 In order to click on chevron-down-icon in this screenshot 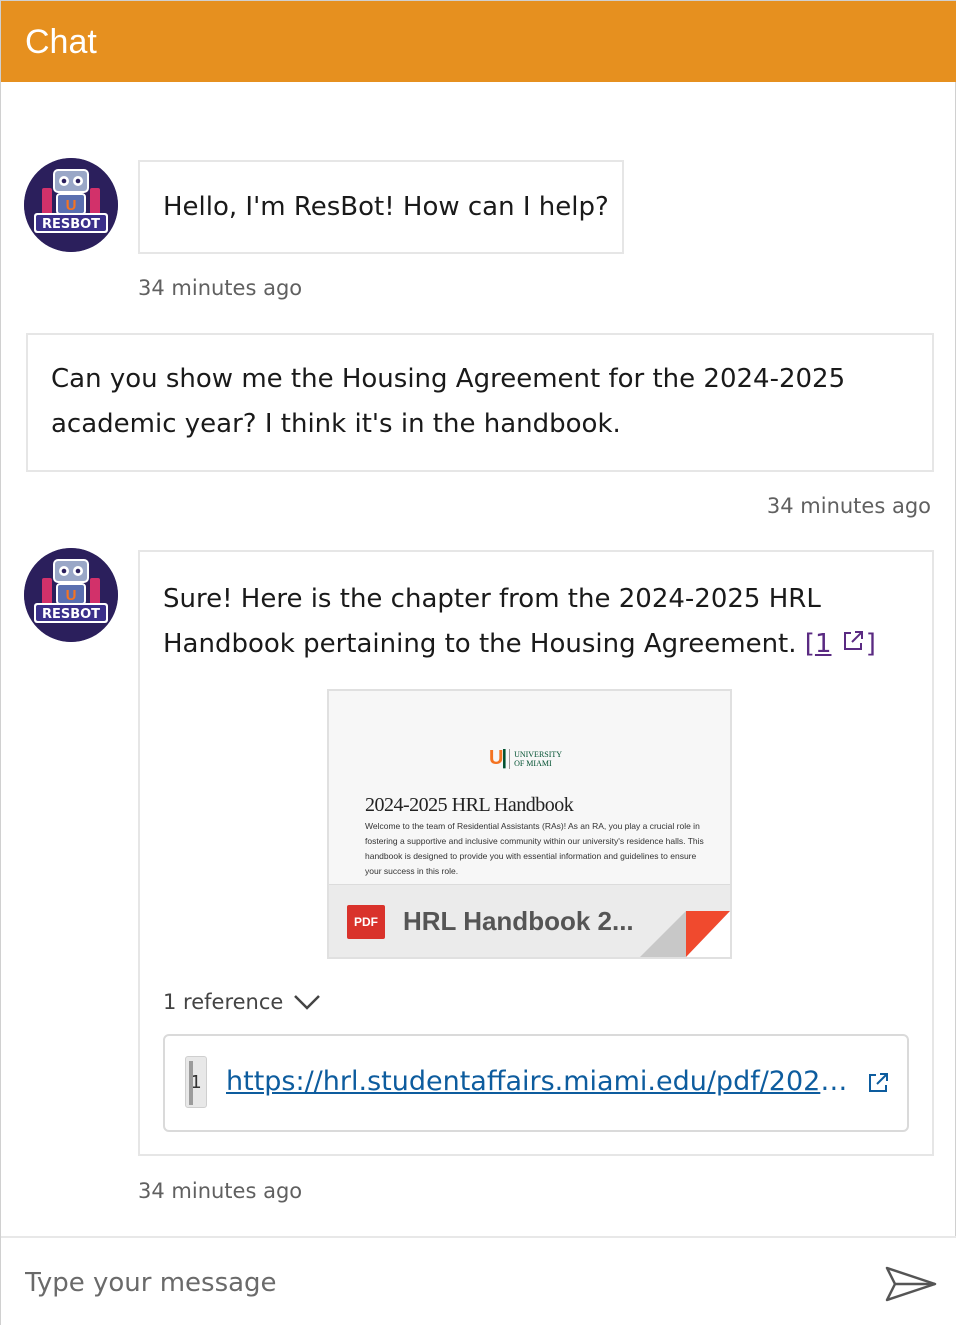, I will do `click(307, 1002)`.